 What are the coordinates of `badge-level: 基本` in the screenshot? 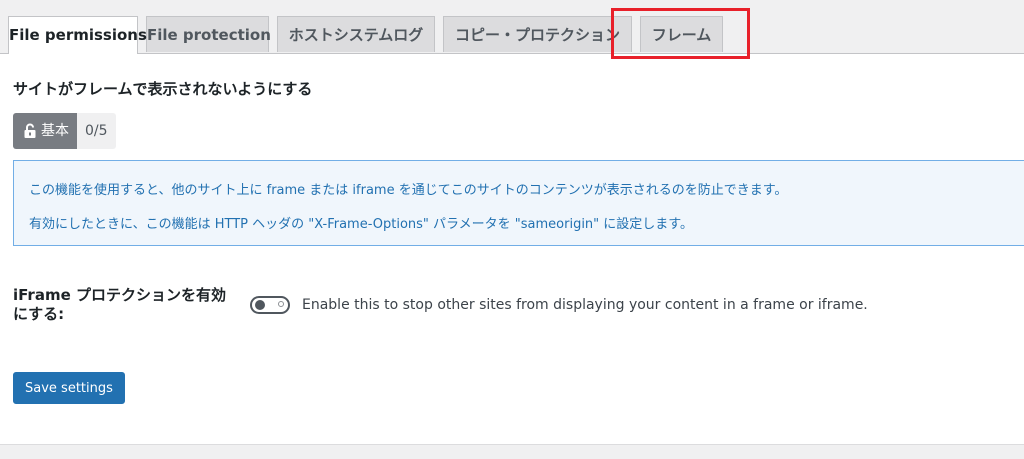 It's located at (45, 131).